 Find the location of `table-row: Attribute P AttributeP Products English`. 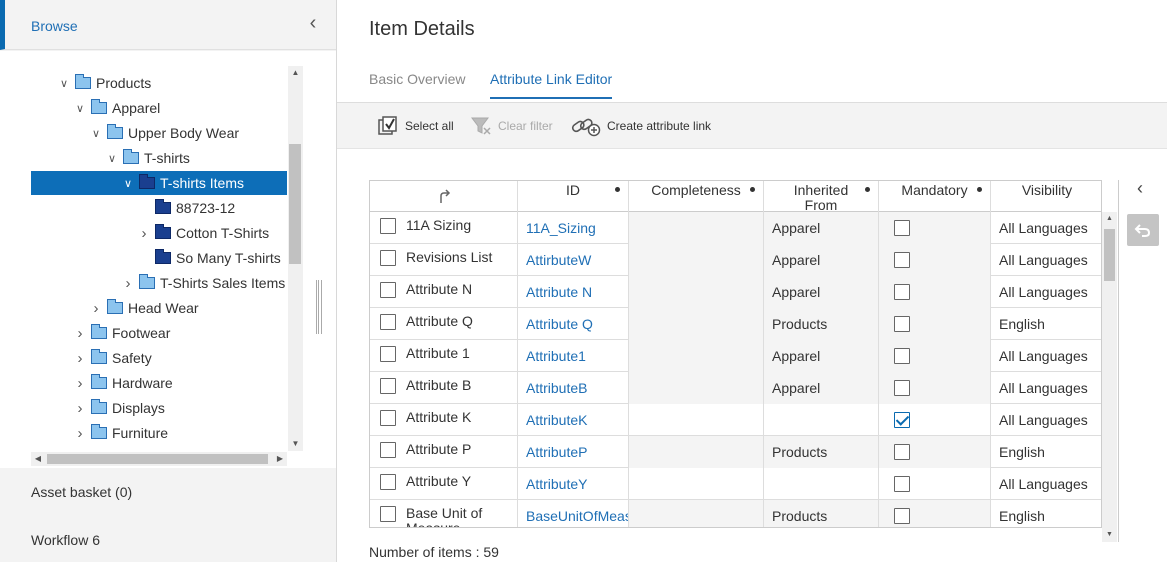

table-row: Attribute P AttributeP Products English is located at coordinates (735, 452).